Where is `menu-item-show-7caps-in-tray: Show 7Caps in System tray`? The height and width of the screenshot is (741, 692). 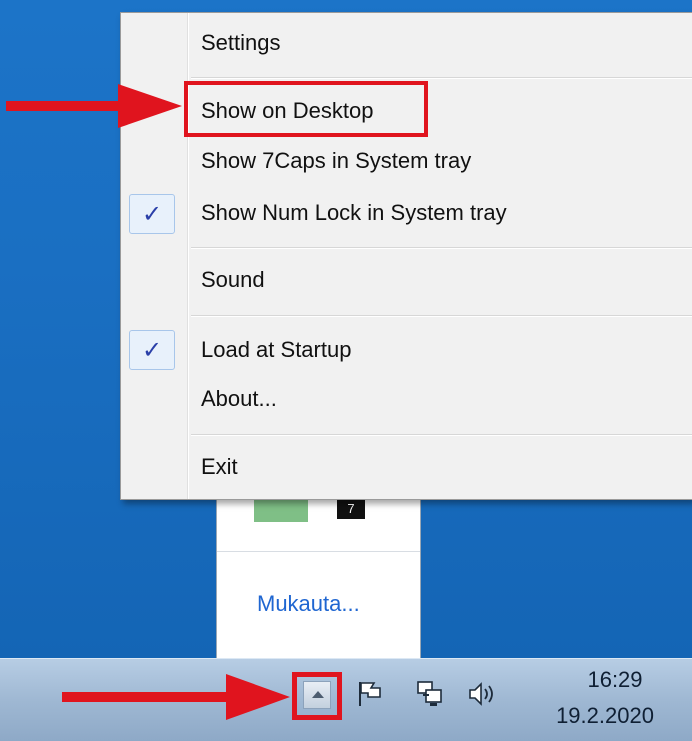
menu-item-show-7caps-in-tray: Show 7Caps in System tray is located at coordinates (336, 161).